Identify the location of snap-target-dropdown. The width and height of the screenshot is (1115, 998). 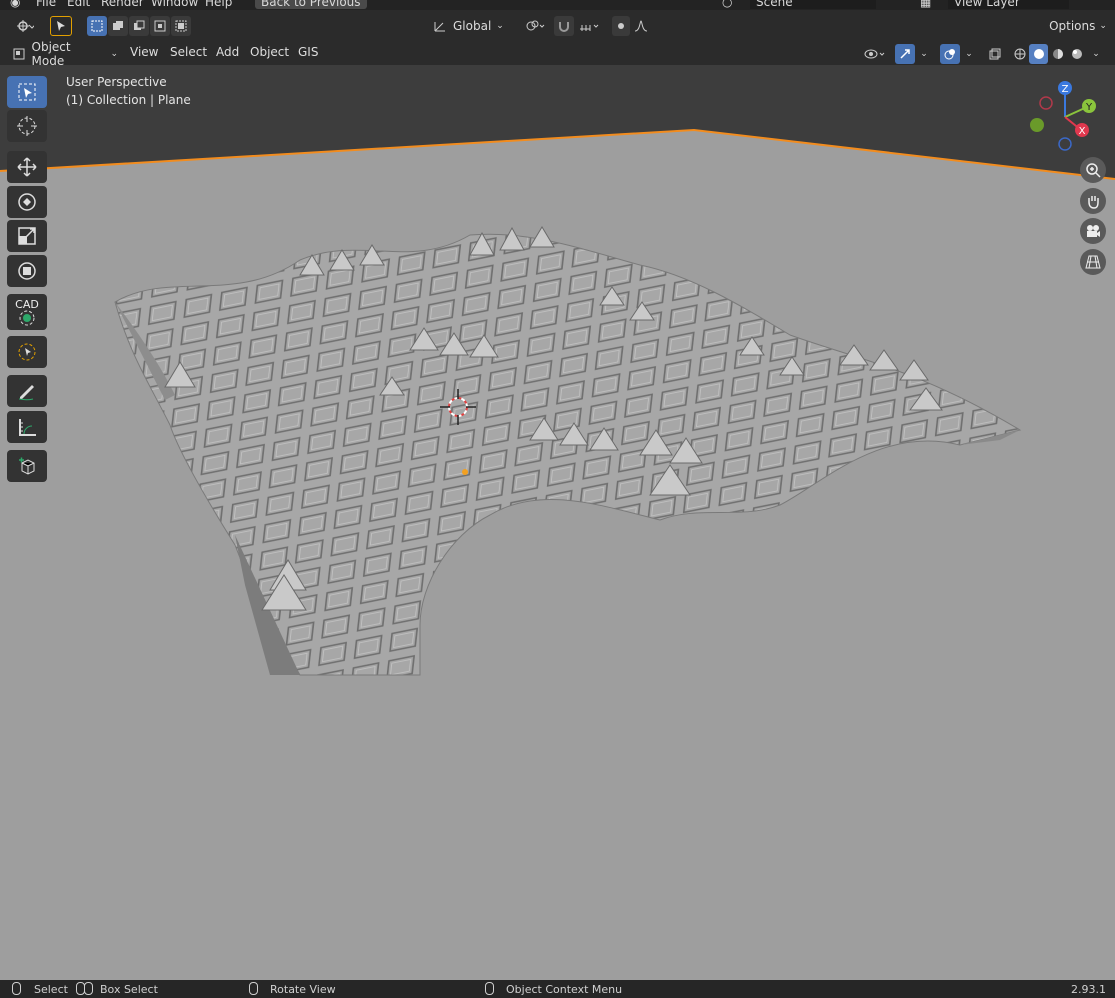
(589, 26).